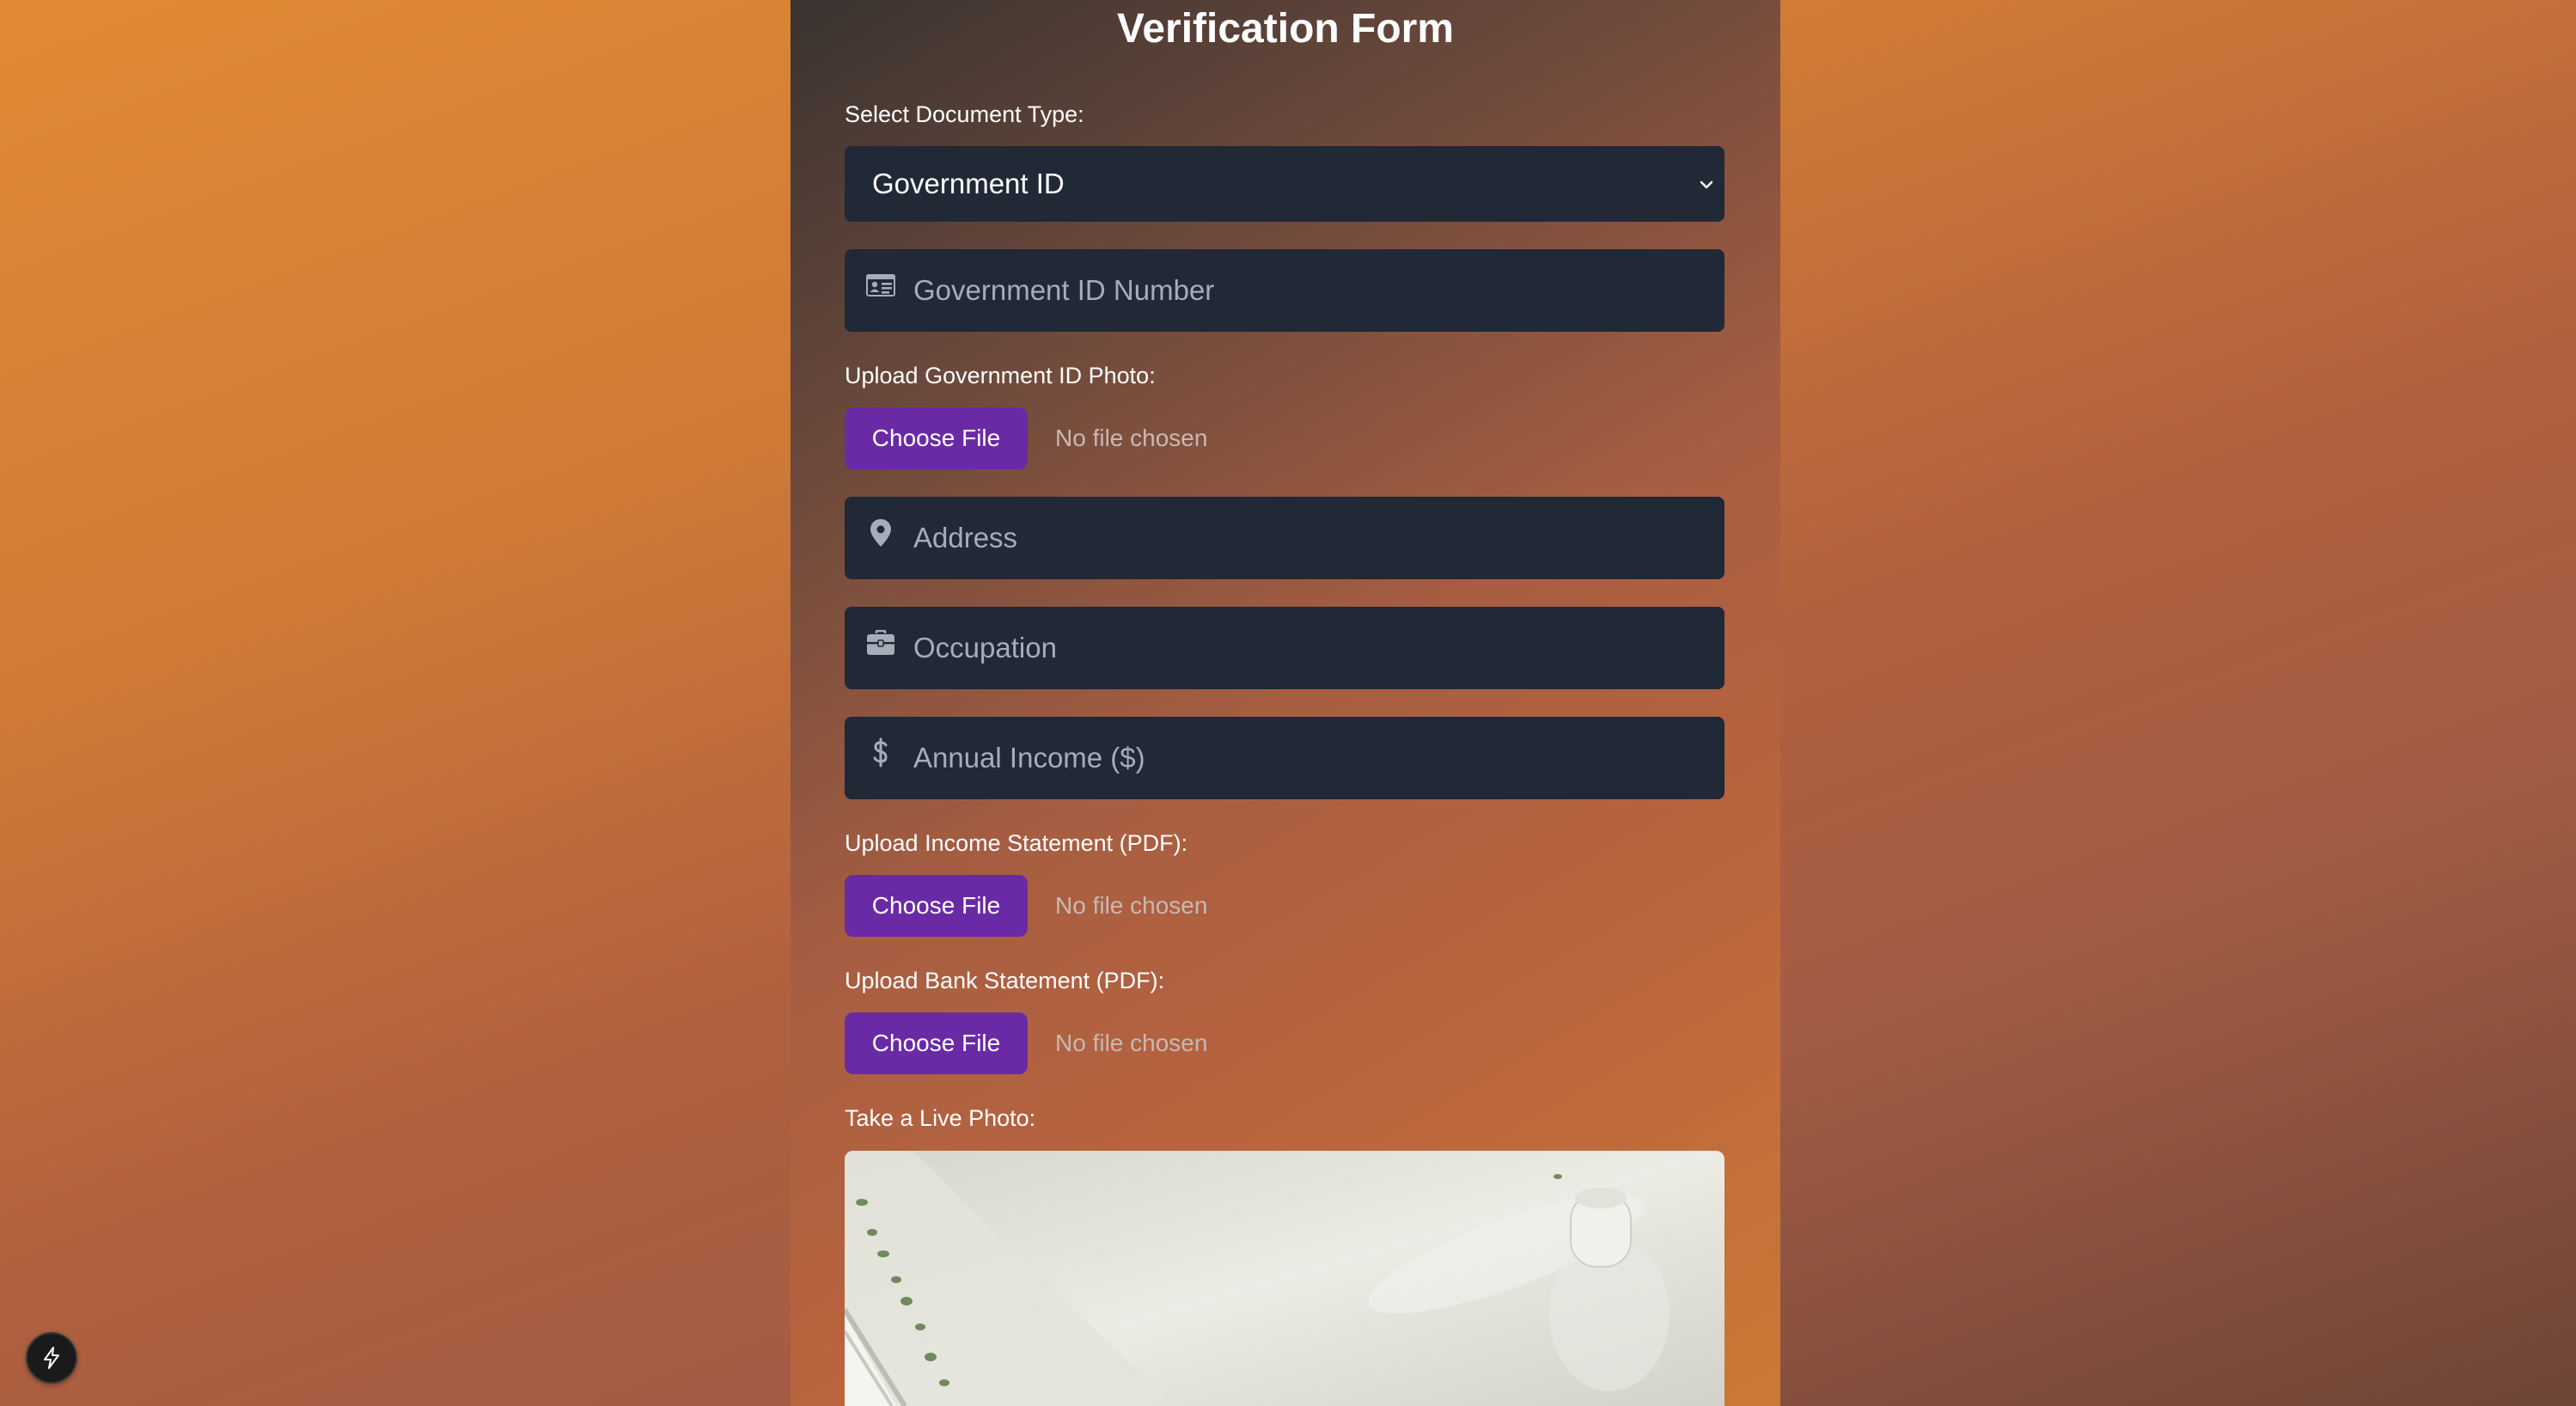 The width and height of the screenshot is (2576, 1406). What do you see at coordinates (965, 538) in the screenshot?
I see `address-placeholder: Address` at bounding box center [965, 538].